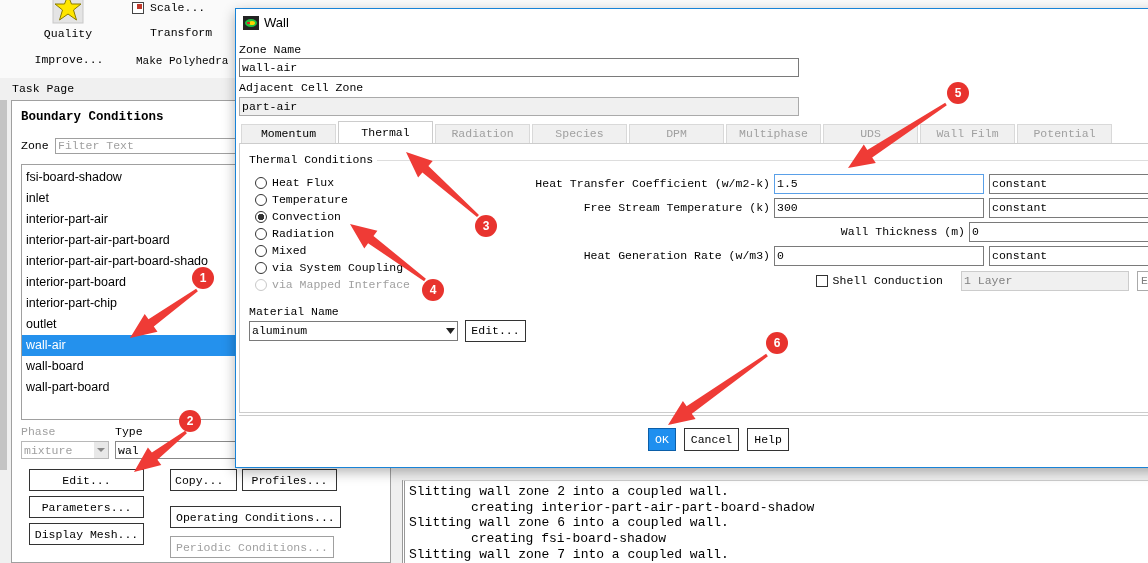 Image resolution: width=1148 pixels, height=563 pixels. I want to click on scroll-bar, so click(3, 285).